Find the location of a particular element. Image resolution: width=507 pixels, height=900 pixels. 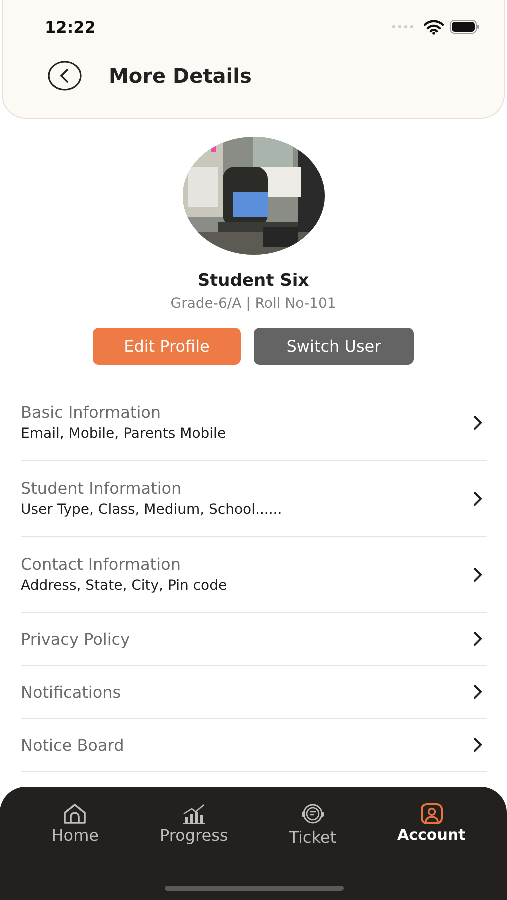

house-icon is located at coordinates (75, 814).